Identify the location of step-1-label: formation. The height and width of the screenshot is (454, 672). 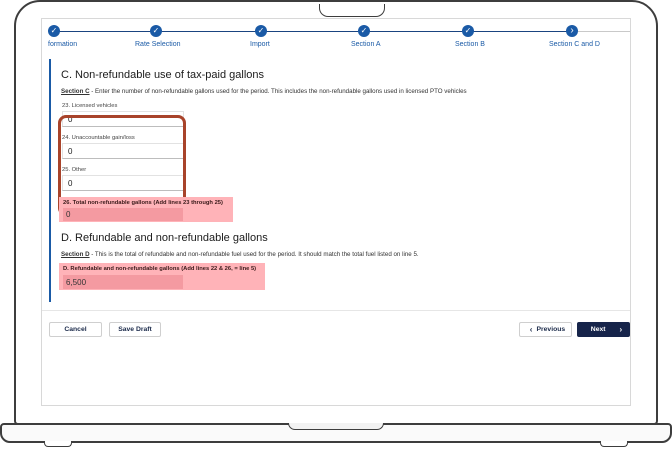
(62, 44).